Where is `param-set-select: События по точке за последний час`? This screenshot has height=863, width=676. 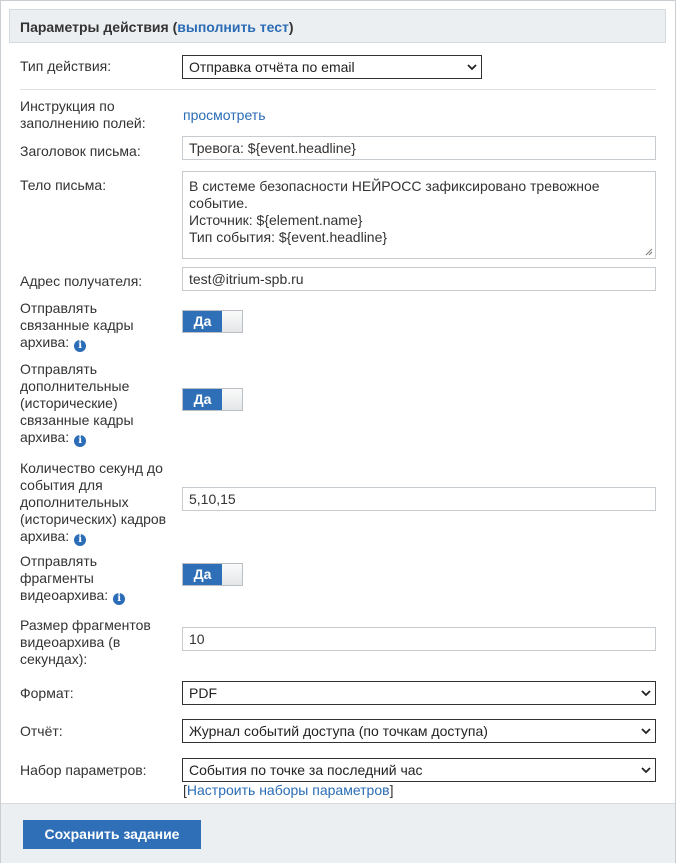 param-set-select: События по точке за последний час is located at coordinates (419, 770).